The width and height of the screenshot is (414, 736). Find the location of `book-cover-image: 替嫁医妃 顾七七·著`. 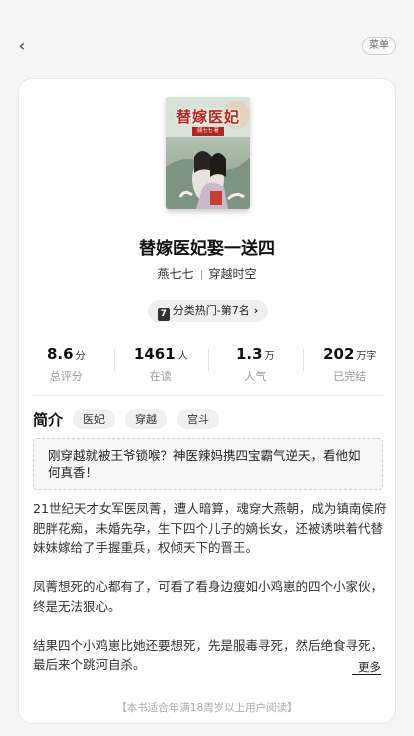

book-cover-image: 替嫁医妃 顾七七·著 is located at coordinates (208, 153).